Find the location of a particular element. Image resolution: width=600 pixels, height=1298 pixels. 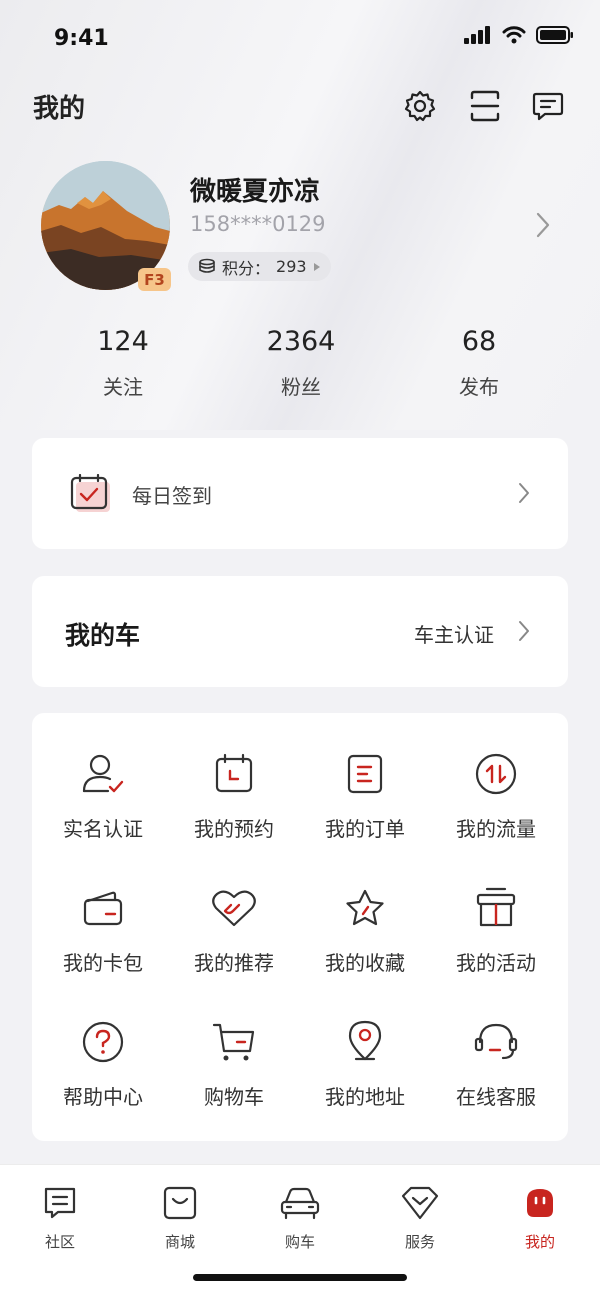

stat-following: 124 关注 is located at coordinates (123, 363).